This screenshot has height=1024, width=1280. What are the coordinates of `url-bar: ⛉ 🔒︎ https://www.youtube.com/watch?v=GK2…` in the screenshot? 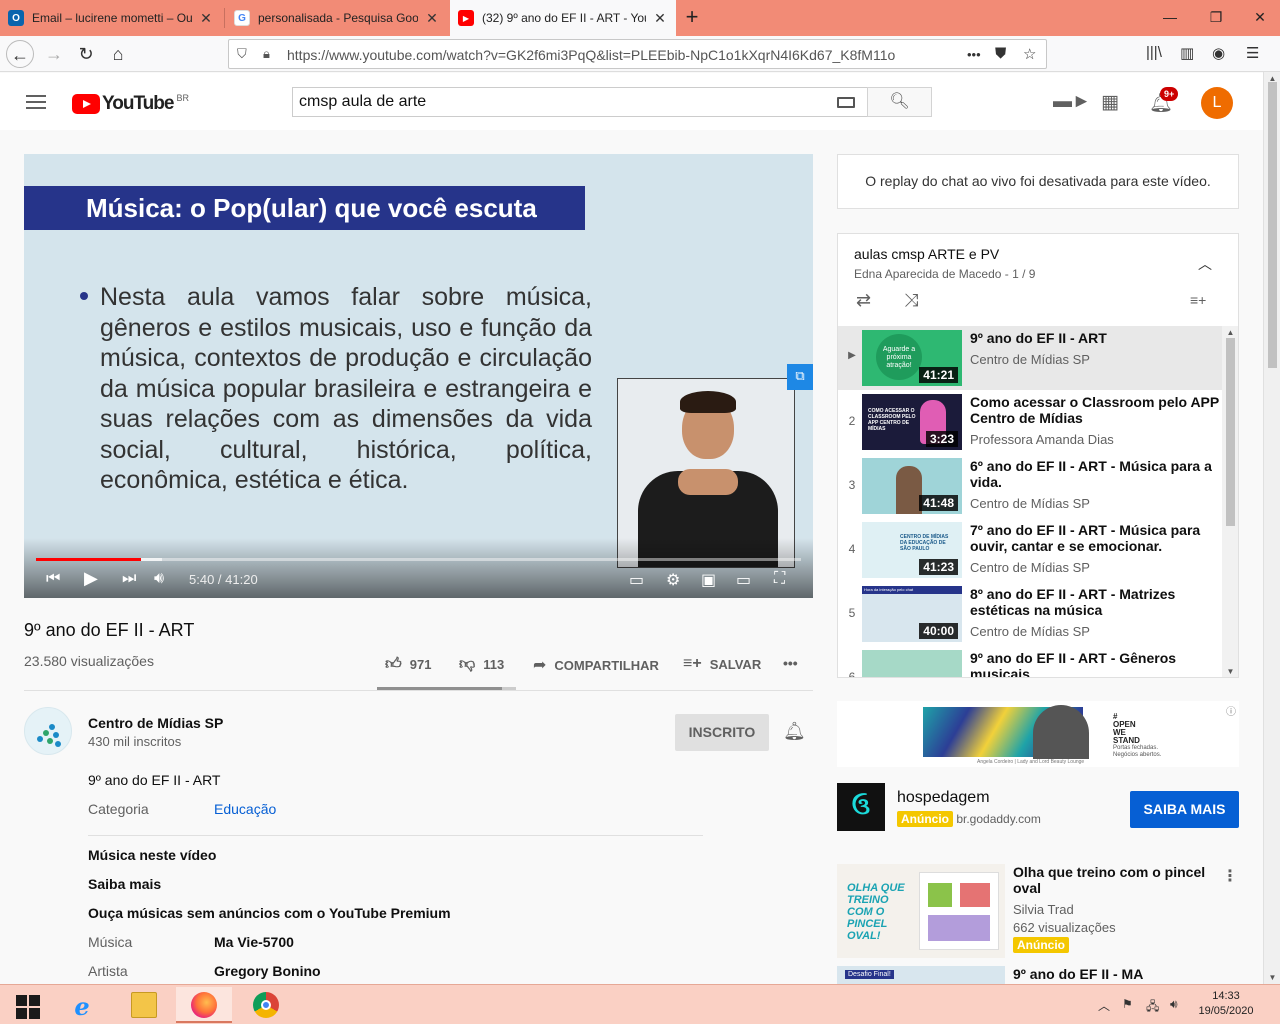 It's located at (637, 54).